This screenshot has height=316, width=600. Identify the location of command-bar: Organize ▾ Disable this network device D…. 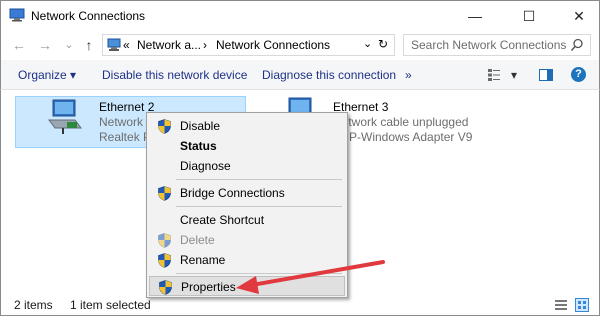
(300, 75).